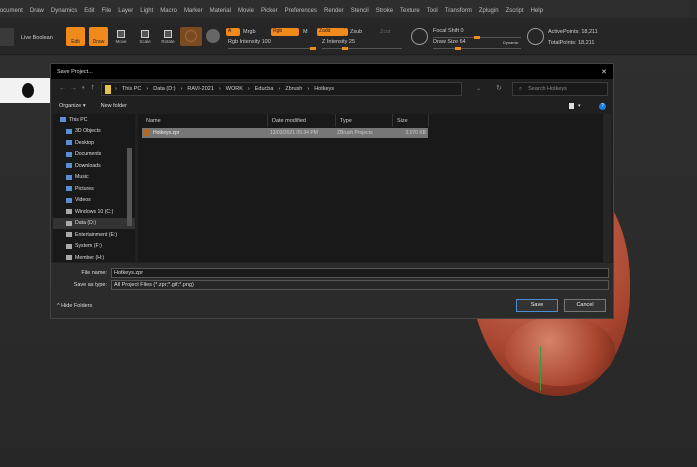 This screenshot has width=697, height=467. I want to click on m-button: M, so click(305, 32).